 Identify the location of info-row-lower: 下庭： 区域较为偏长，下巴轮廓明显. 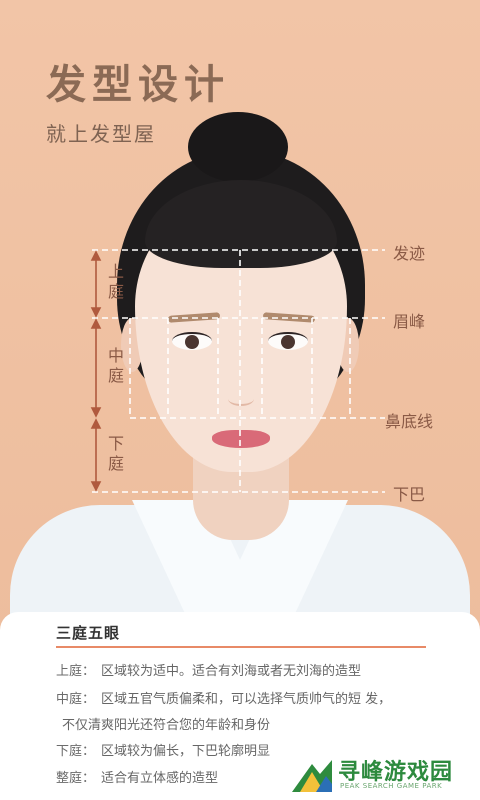
(163, 749).